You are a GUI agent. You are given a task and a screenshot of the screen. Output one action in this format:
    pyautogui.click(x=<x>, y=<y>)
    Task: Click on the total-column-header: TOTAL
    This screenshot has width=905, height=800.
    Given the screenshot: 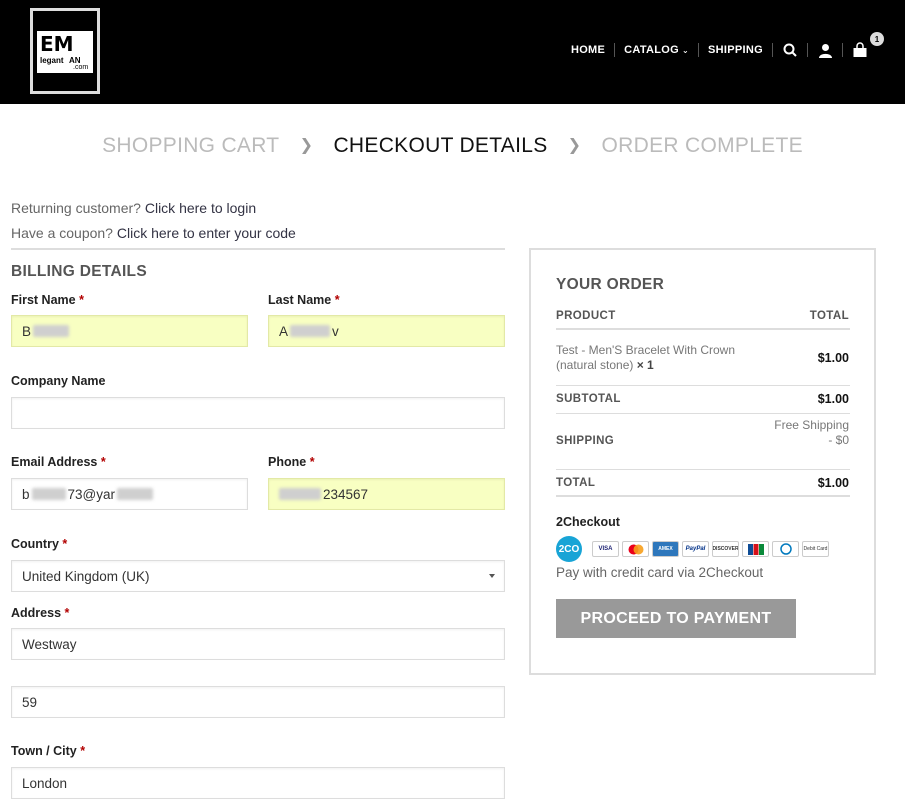 What is the action you would take?
    pyautogui.click(x=829, y=316)
    